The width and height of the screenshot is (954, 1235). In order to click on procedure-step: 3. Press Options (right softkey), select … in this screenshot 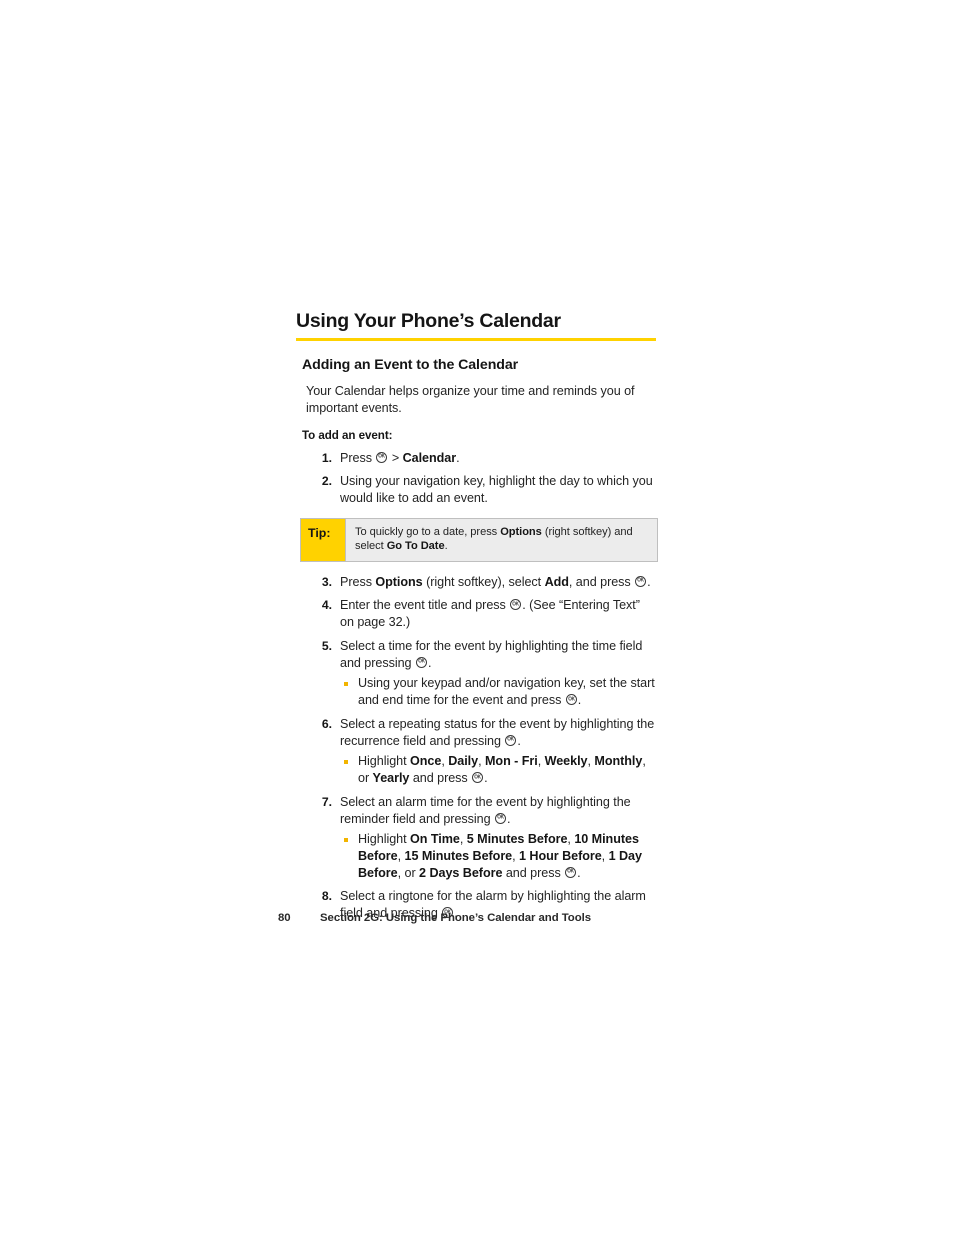, I will do `click(476, 582)`.